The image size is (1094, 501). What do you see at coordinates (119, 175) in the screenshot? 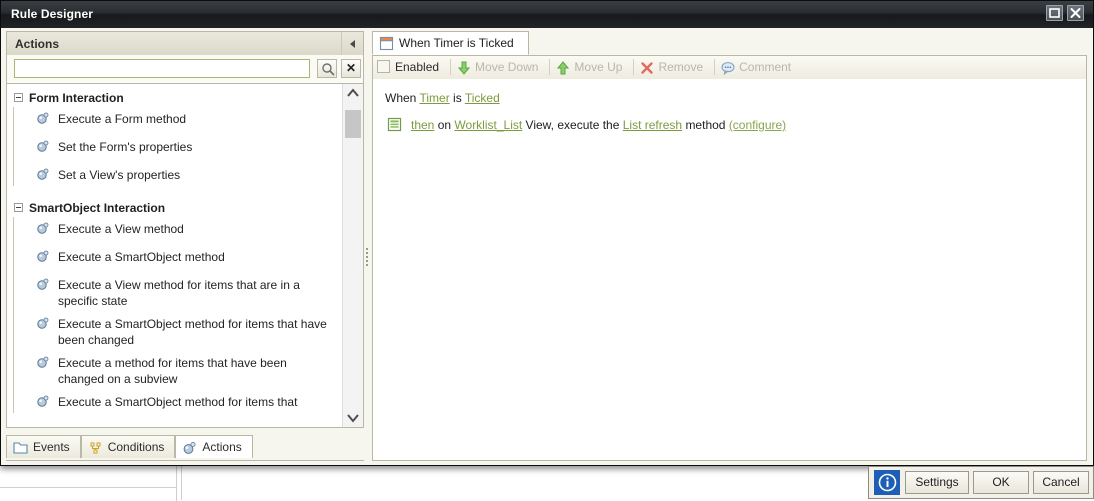
I see `list-item-label: Set a View's properties` at bounding box center [119, 175].